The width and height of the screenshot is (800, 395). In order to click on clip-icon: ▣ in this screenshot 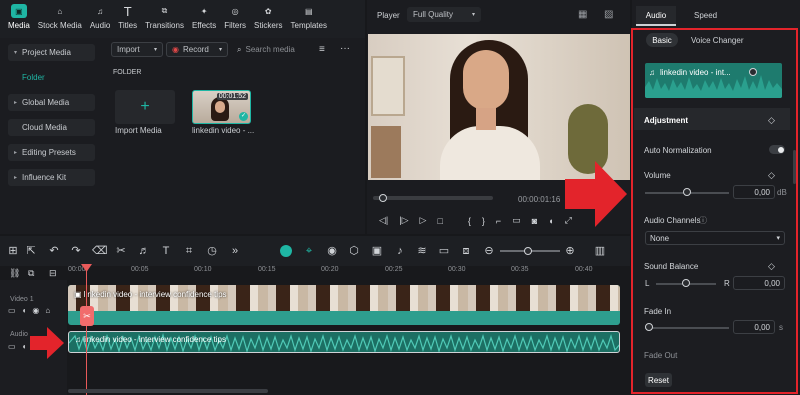, I will do `click(79, 294)`.